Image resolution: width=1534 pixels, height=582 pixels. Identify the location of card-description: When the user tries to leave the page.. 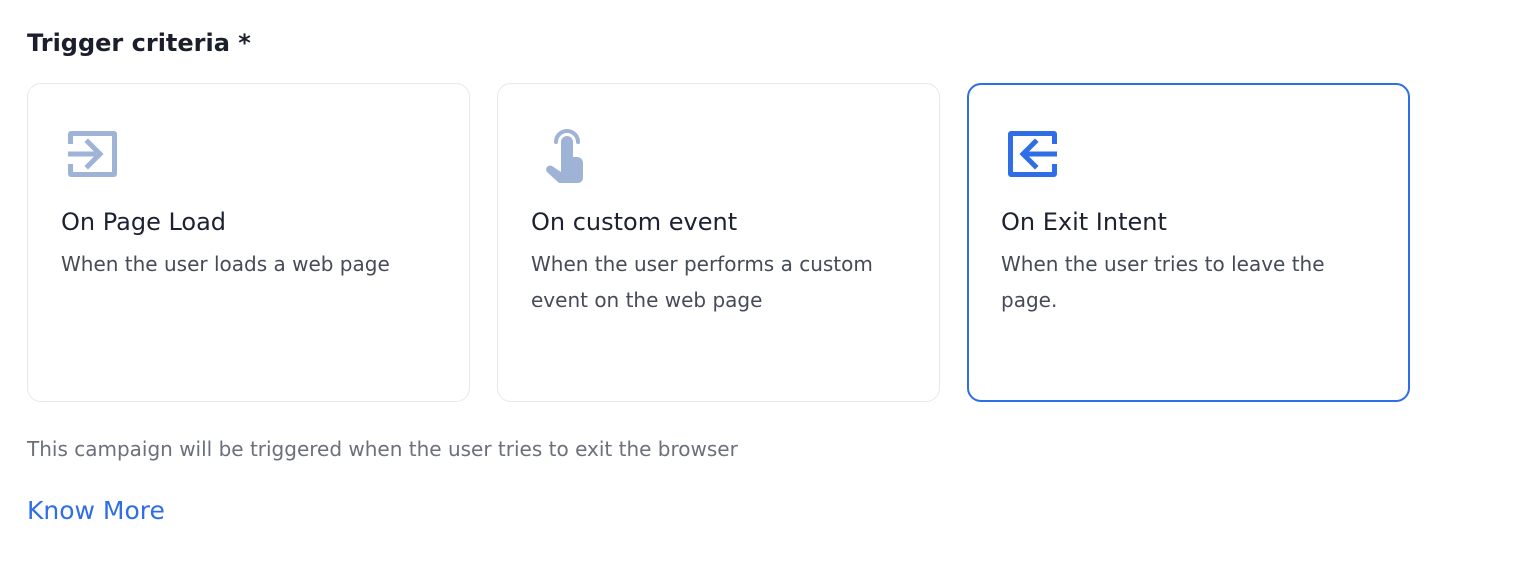
(1163, 282).